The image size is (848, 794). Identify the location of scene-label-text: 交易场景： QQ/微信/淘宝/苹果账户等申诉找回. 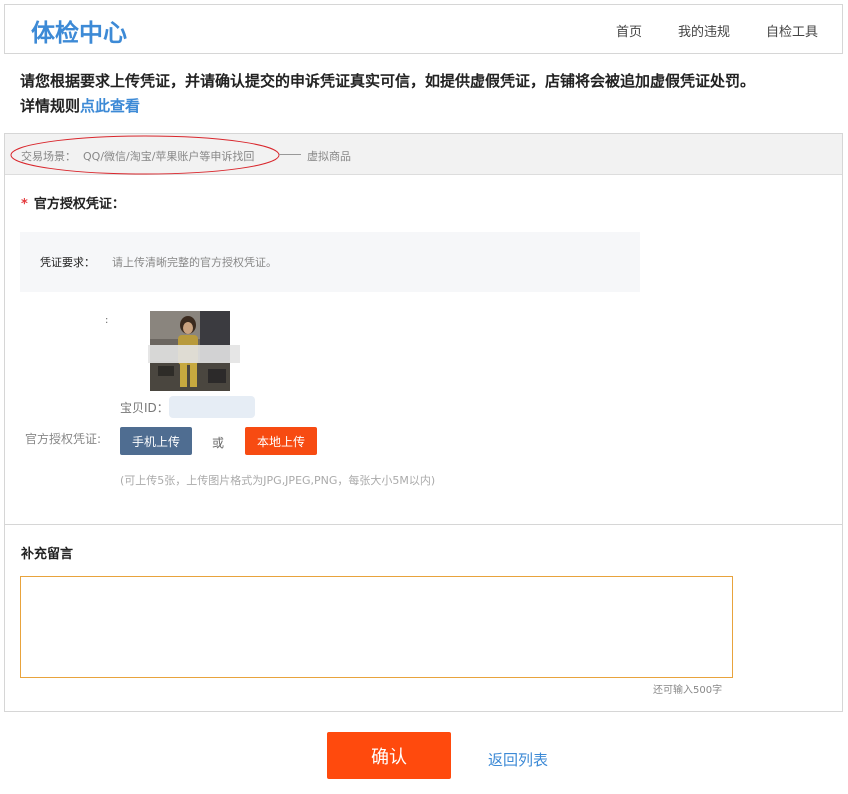
(137, 156).